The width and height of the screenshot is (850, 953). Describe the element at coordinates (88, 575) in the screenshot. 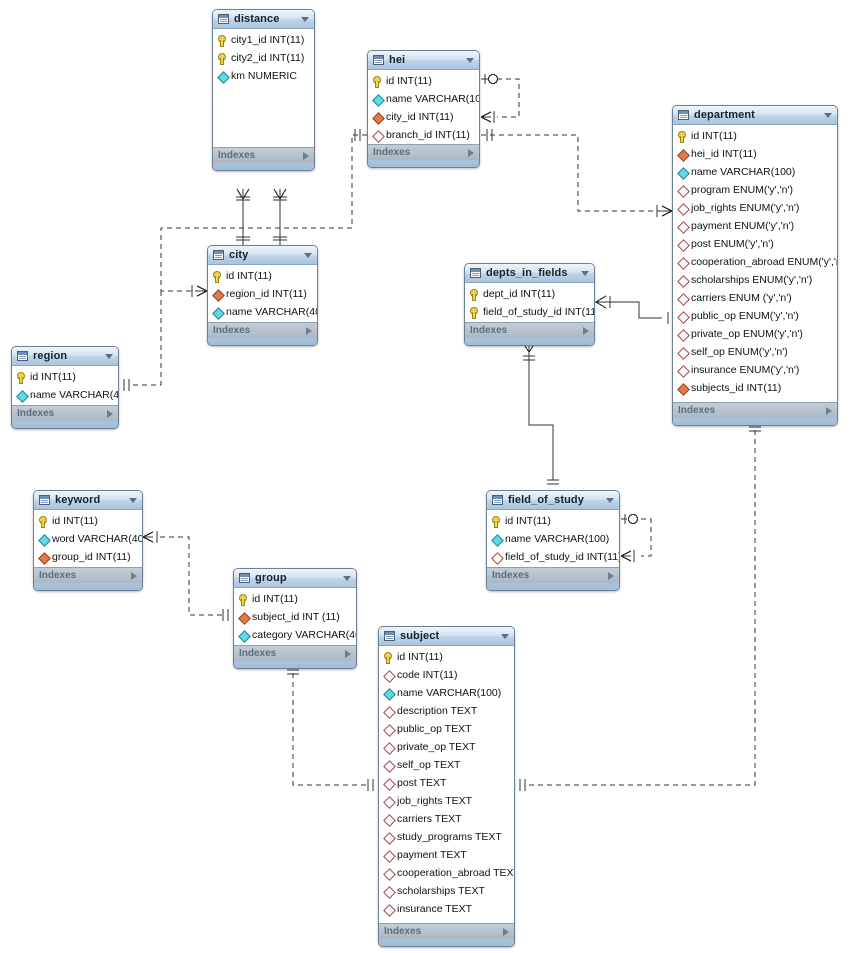

I see `indexes-section-keyword: Indexes` at that location.